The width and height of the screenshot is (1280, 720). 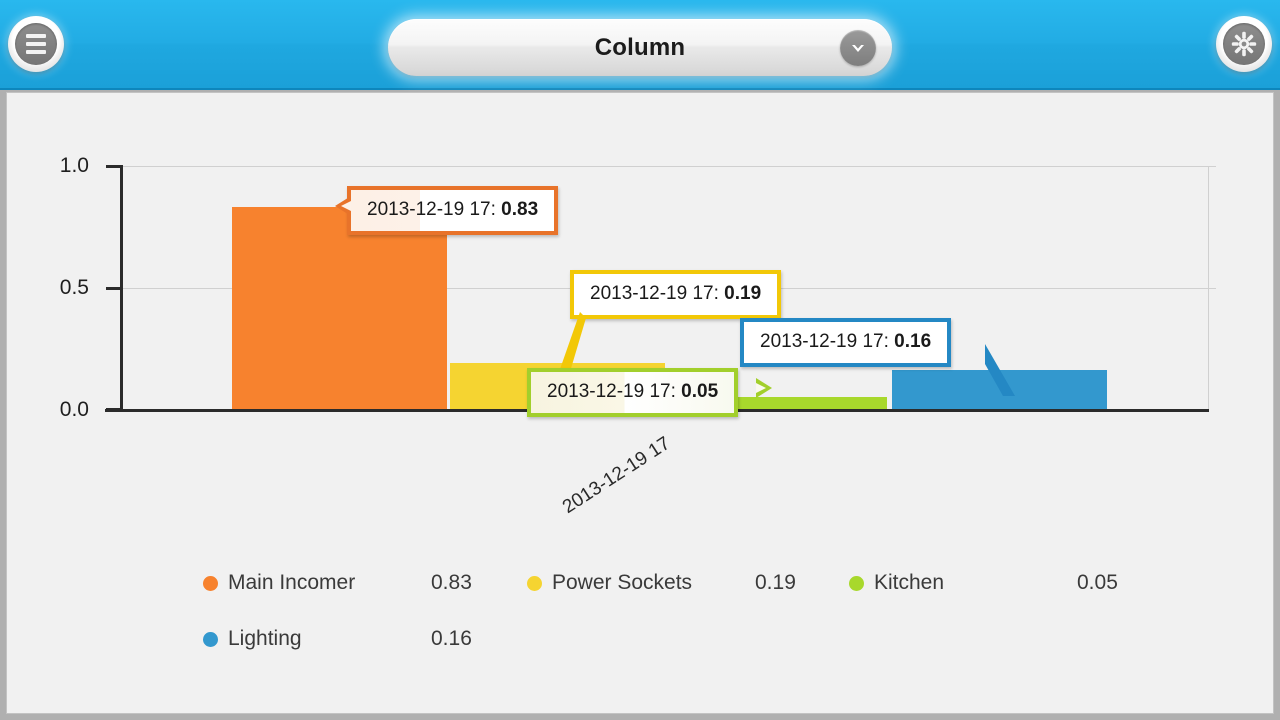 What do you see at coordinates (451, 638) in the screenshot?
I see `legend-value-lighting: 0.16` at bounding box center [451, 638].